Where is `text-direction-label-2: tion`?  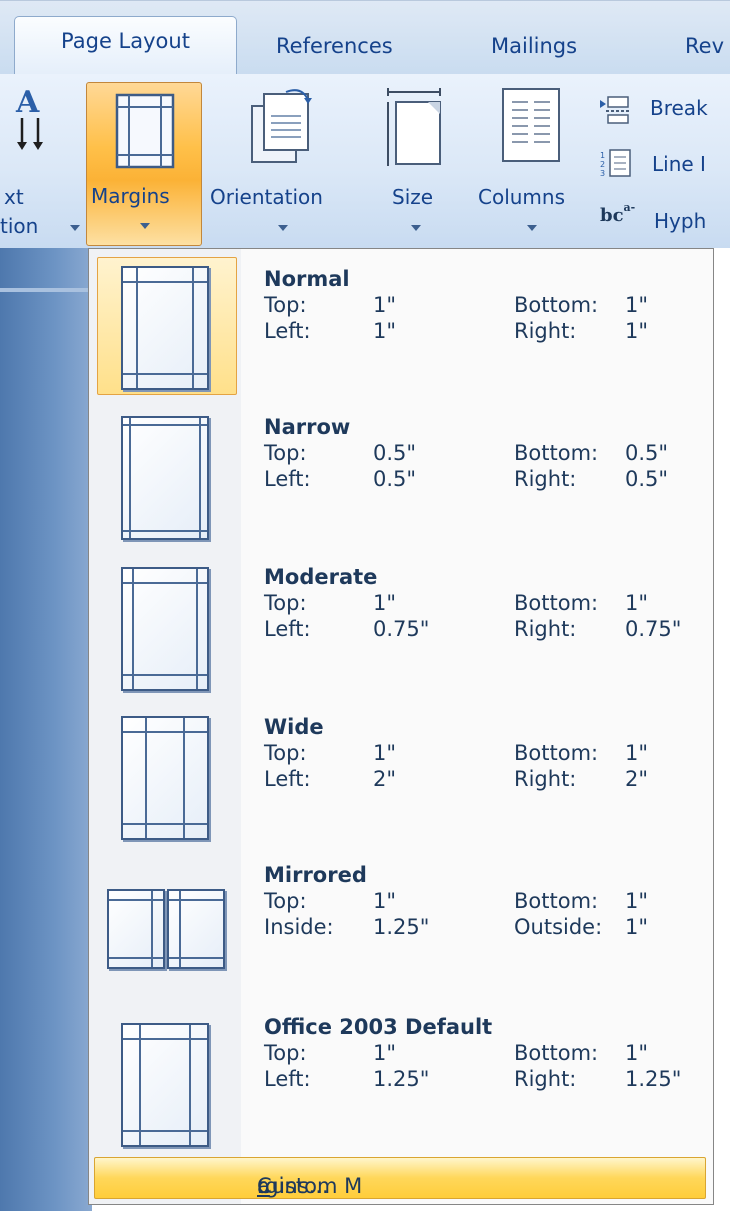
text-direction-label-2: tion is located at coordinates (19, 226).